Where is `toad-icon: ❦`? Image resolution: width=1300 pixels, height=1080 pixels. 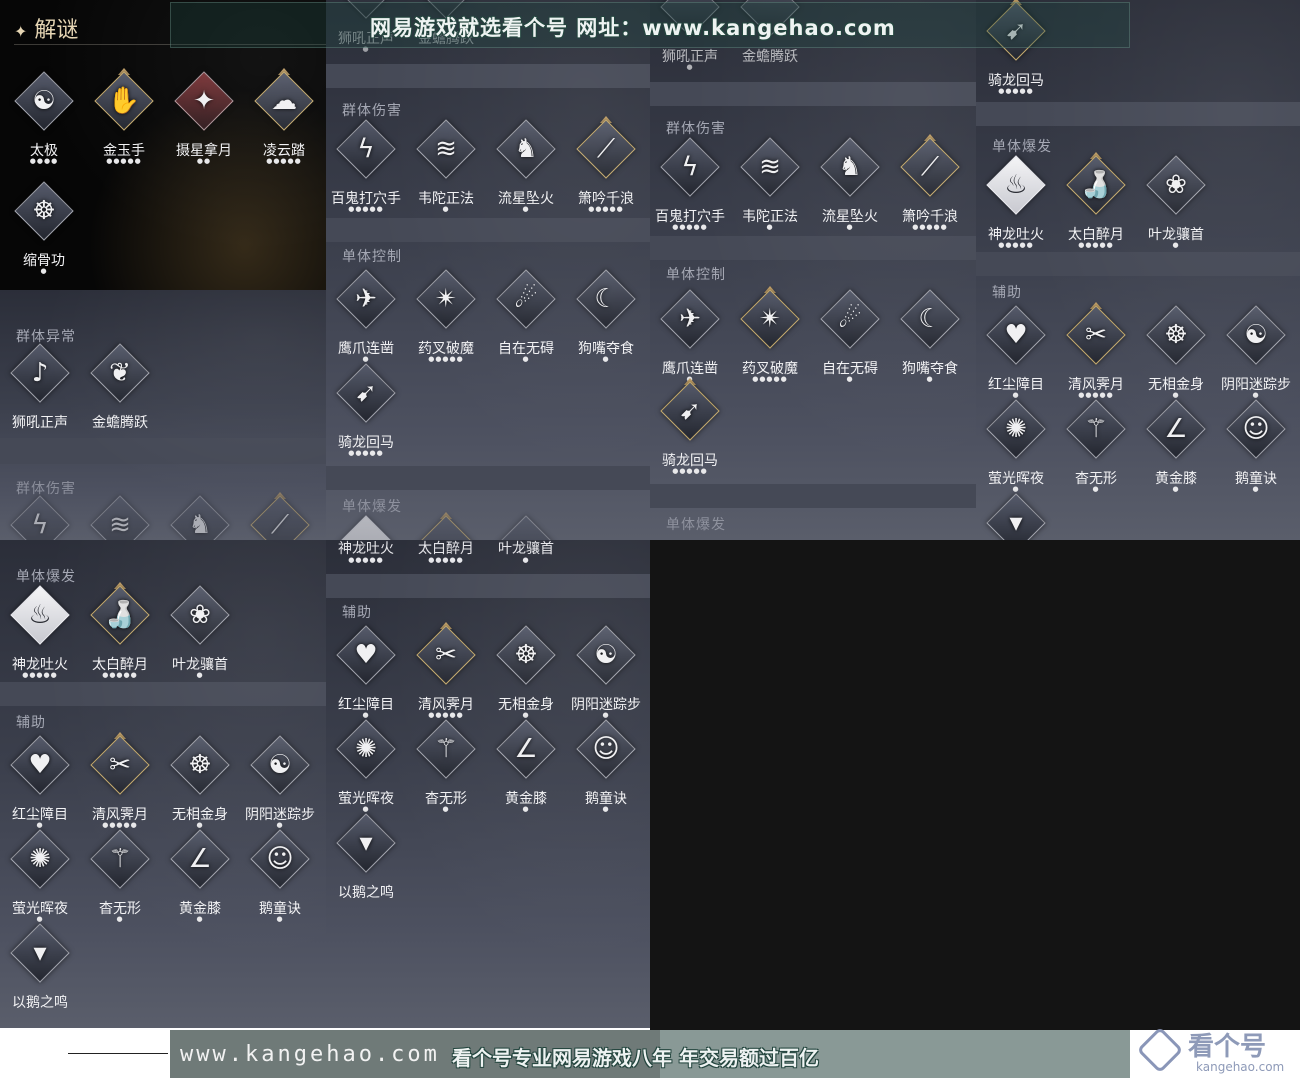 toad-icon: ❦ is located at coordinates (120, 373).